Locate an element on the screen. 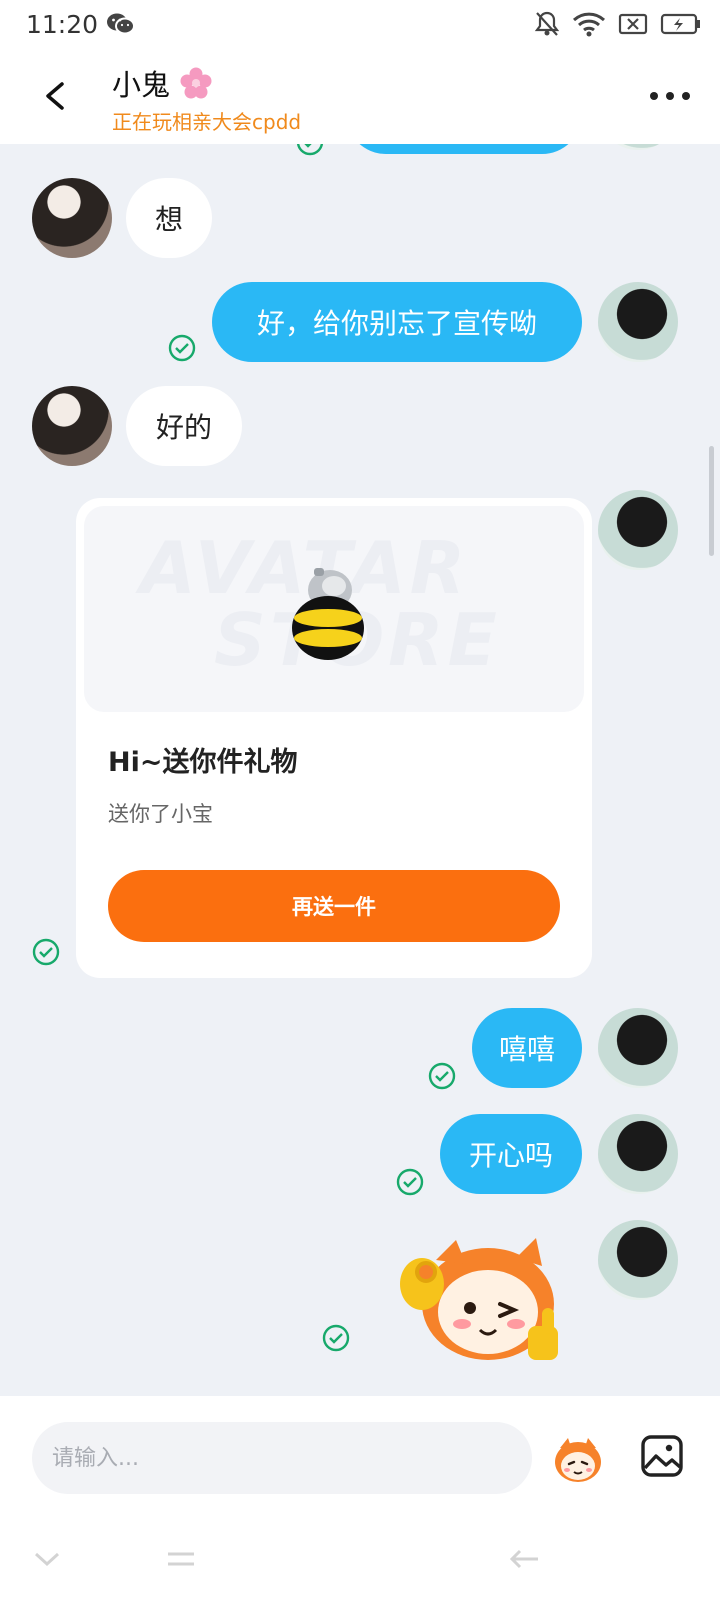 The width and height of the screenshot is (720, 1600). chevron-left-icon is located at coordinates (55, 96).